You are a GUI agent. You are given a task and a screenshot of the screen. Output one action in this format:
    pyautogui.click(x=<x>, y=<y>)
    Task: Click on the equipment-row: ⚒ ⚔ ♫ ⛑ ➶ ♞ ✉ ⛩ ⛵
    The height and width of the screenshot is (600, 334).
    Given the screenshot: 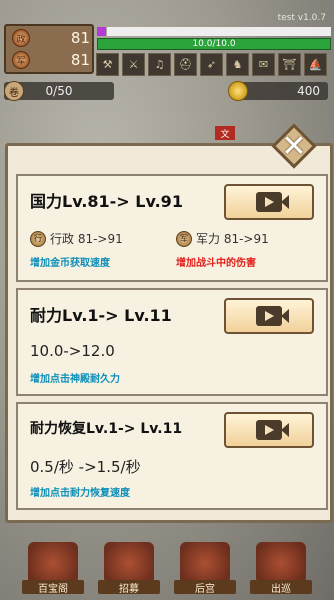 What is the action you would take?
    pyautogui.click(x=211, y=64)
    